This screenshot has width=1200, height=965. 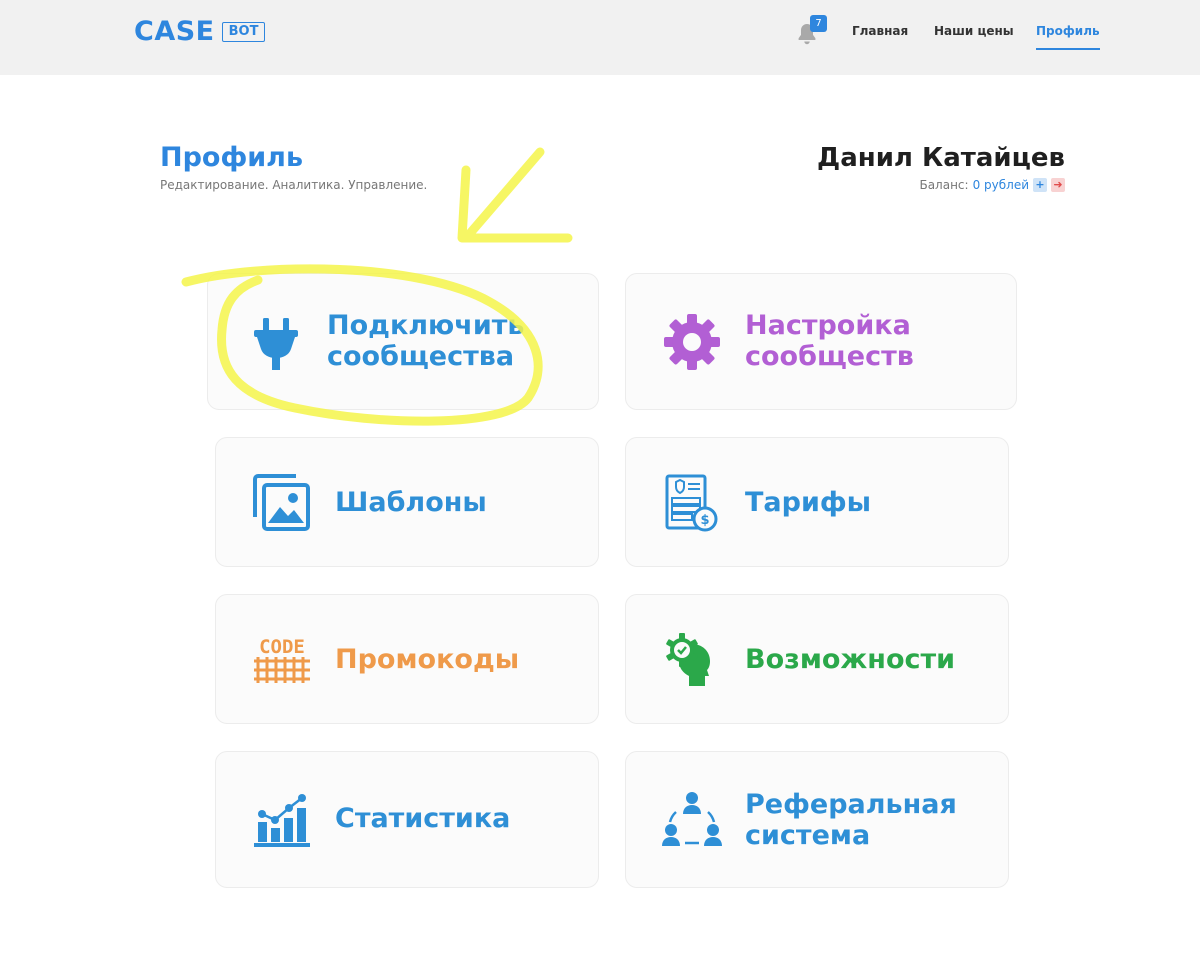 What do you see at coordinates (818, 23) in the screenshot?
I see `notification-count-badge: 7` at bounding box center [818, 23].